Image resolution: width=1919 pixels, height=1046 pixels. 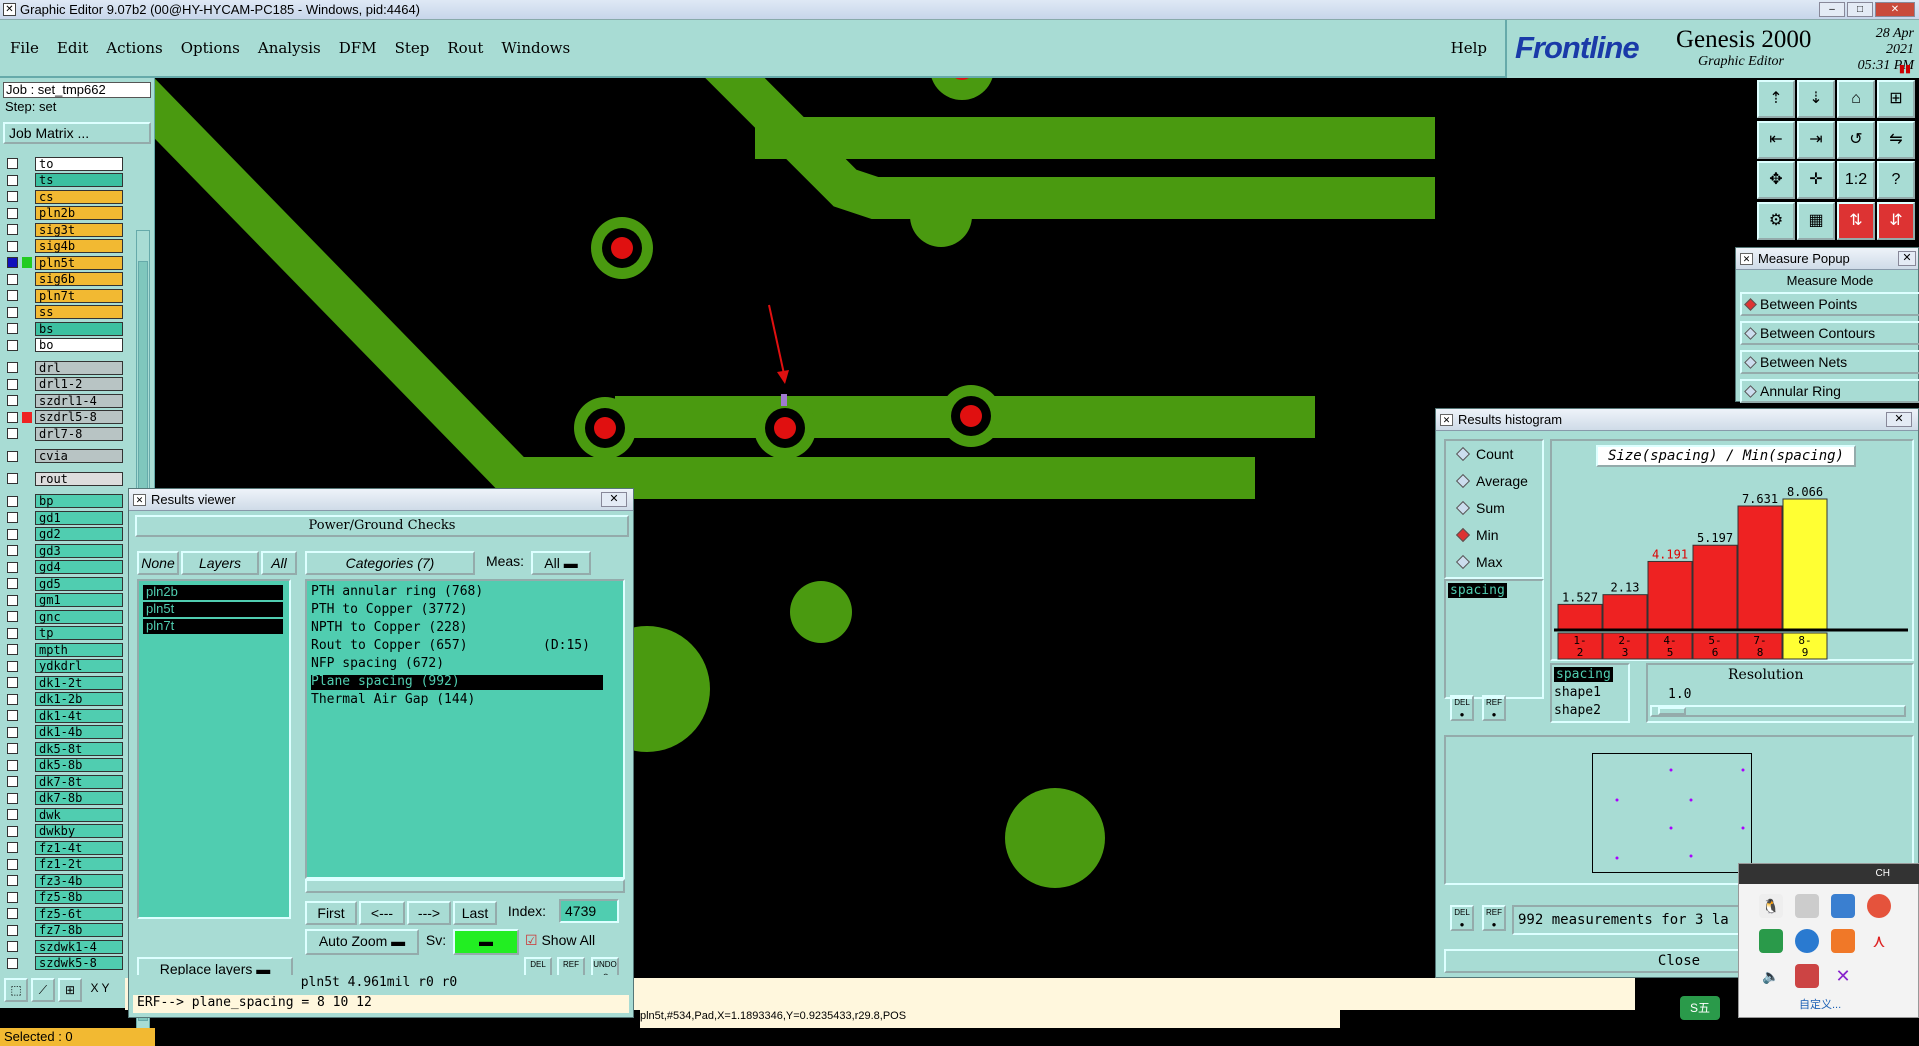 I want to click on layer-name: dk5-8t, so click(x=79, y=748).